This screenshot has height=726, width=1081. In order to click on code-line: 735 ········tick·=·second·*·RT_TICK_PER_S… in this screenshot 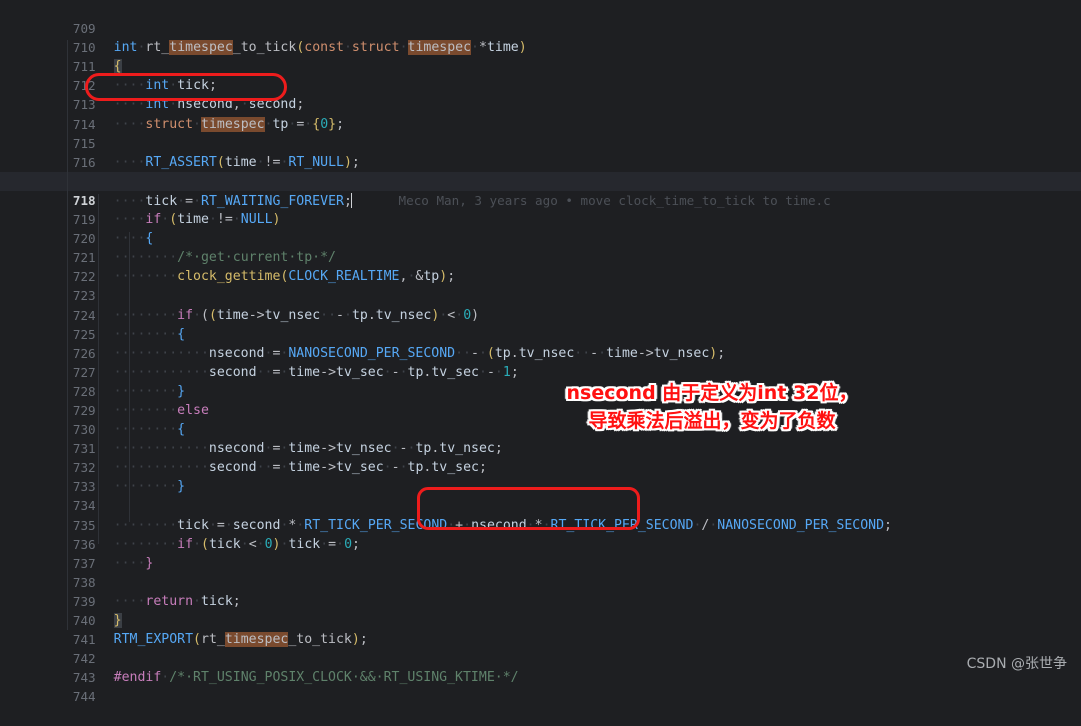, I will do `click(540, 514)`.